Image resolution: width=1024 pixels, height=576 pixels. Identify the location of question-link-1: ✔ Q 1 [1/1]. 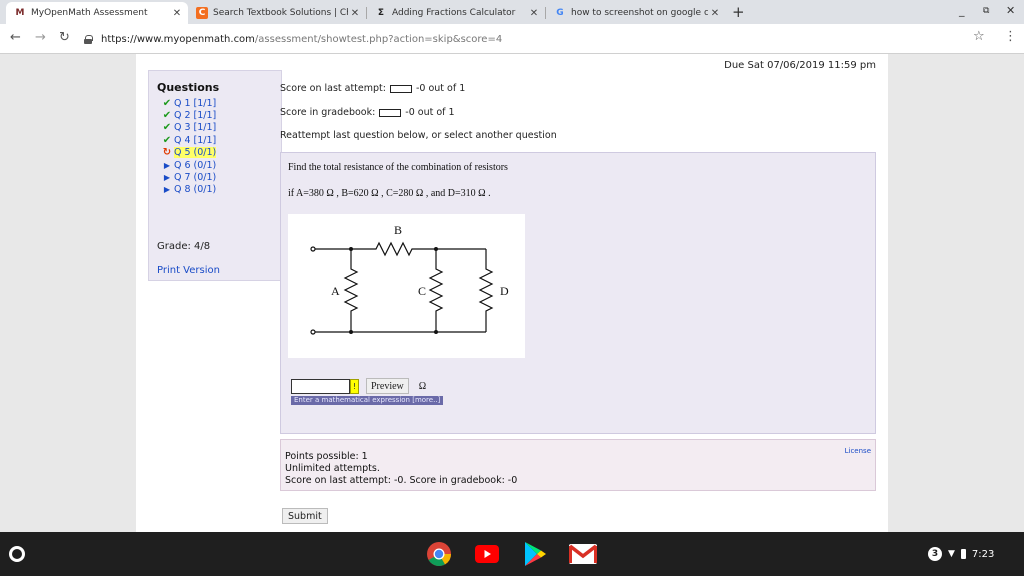
(188, 103).